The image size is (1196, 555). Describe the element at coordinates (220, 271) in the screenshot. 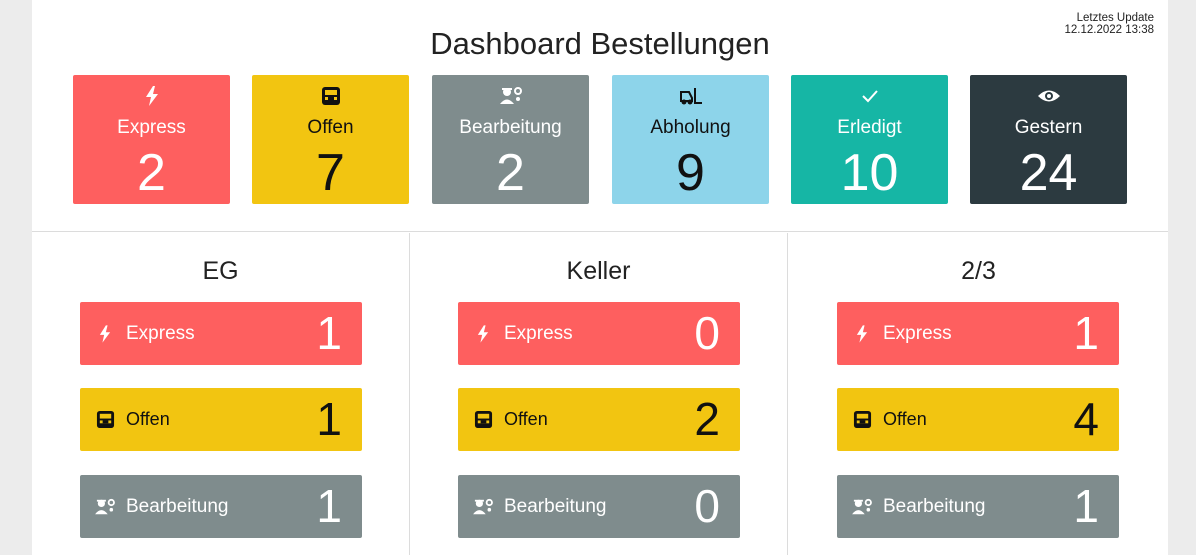

I see `location-title: EG` at that location.